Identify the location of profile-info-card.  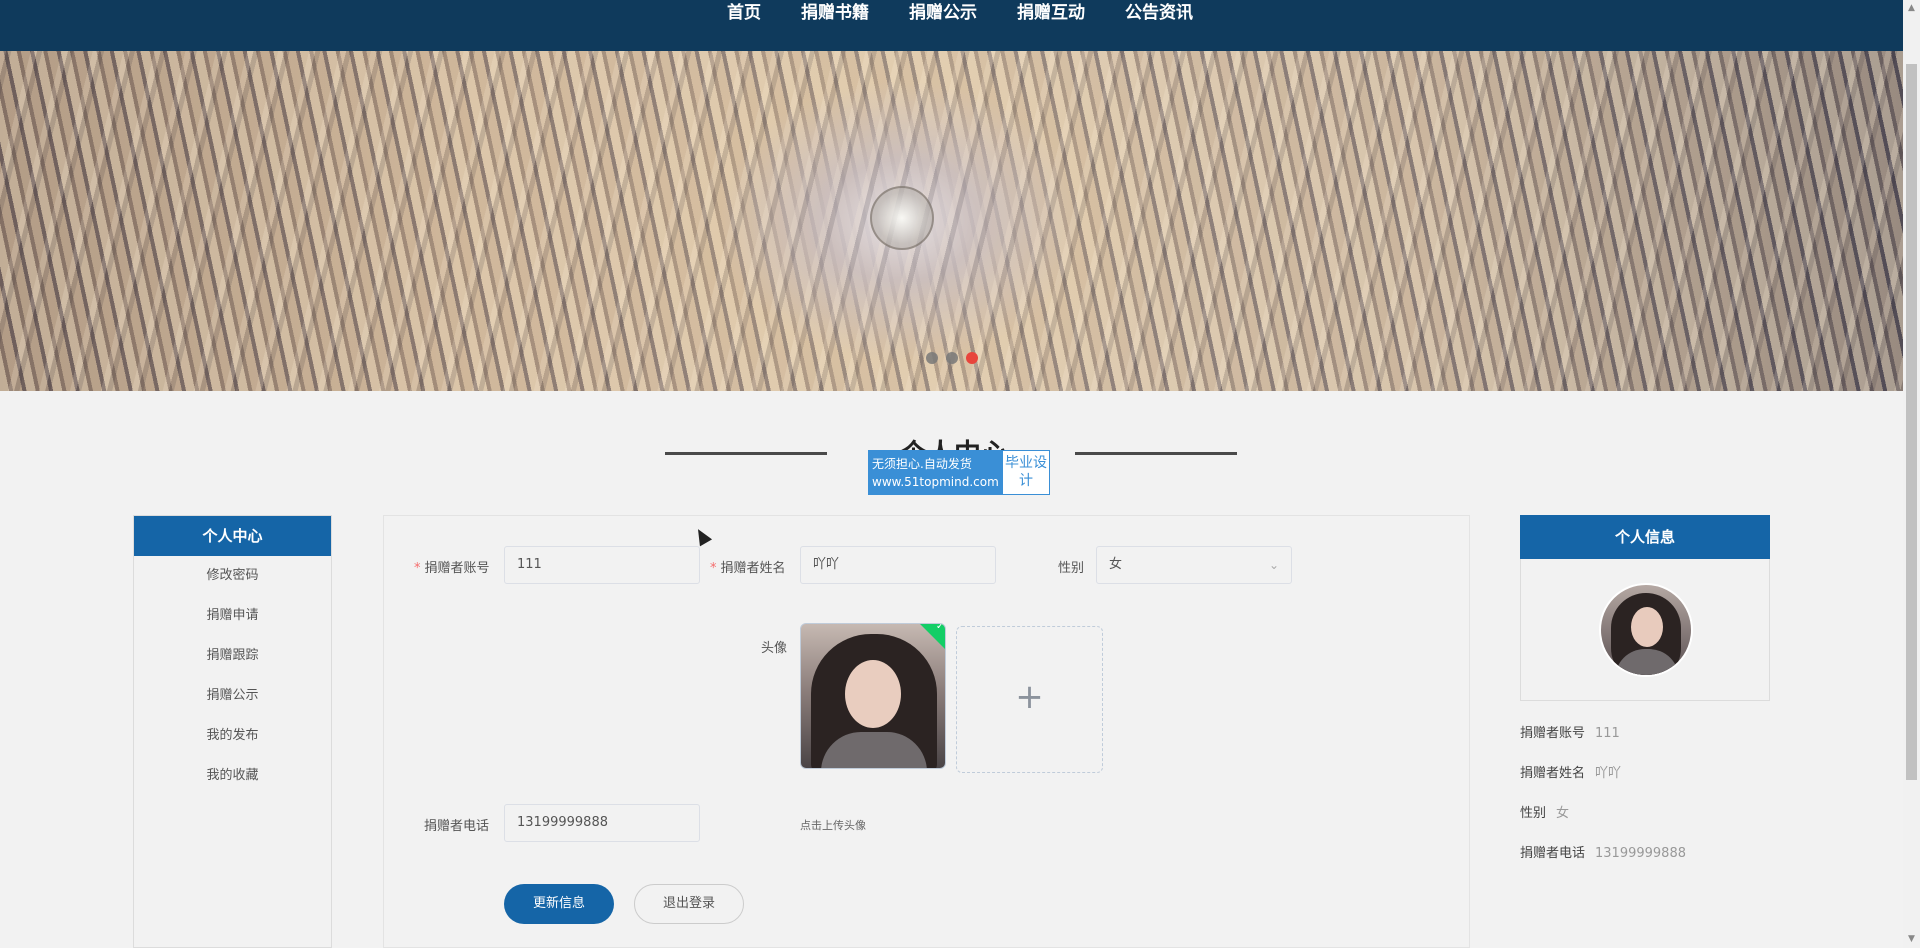
(1645, 630).